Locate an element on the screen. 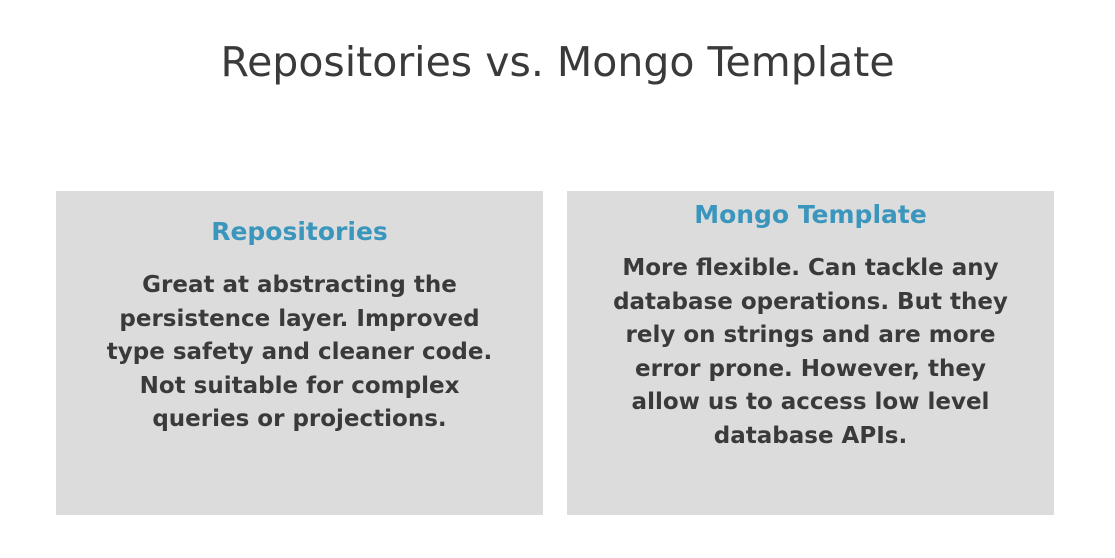 The width and height of the screenshot is (1115, 558). card-line: allow us to access low level is located at coordinates (810, 402).